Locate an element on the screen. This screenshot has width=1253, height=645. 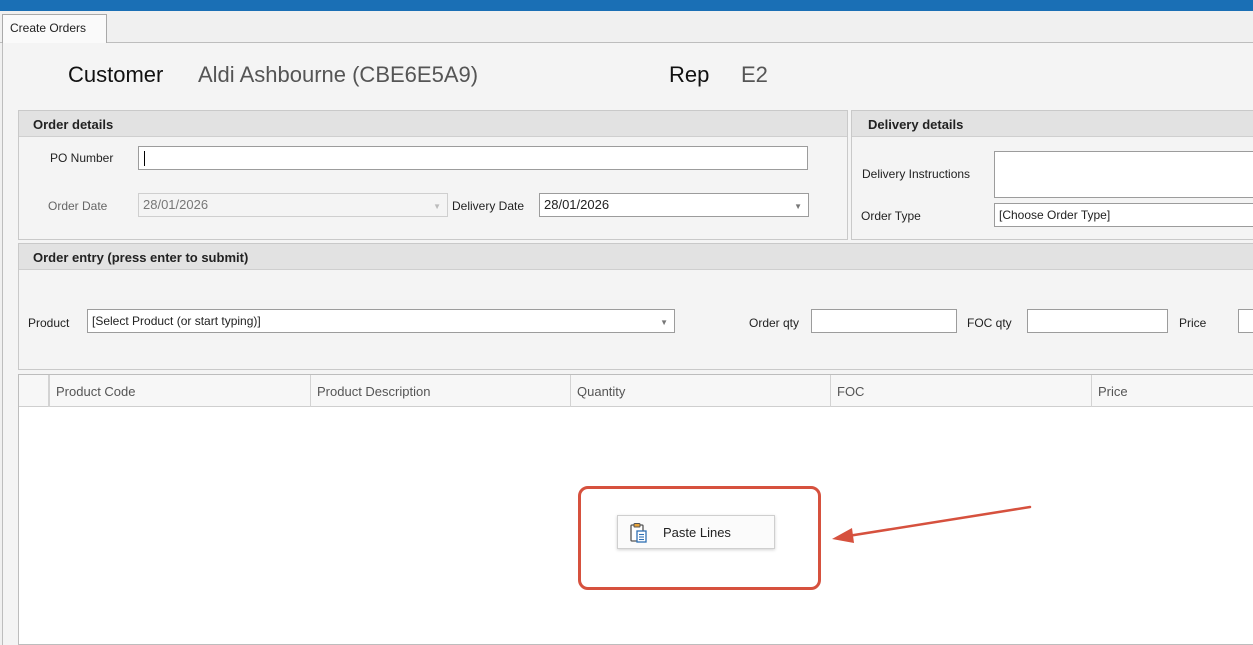
order-date-picker: 28/01/2026 ▼ is located at coordinates (293, 205).